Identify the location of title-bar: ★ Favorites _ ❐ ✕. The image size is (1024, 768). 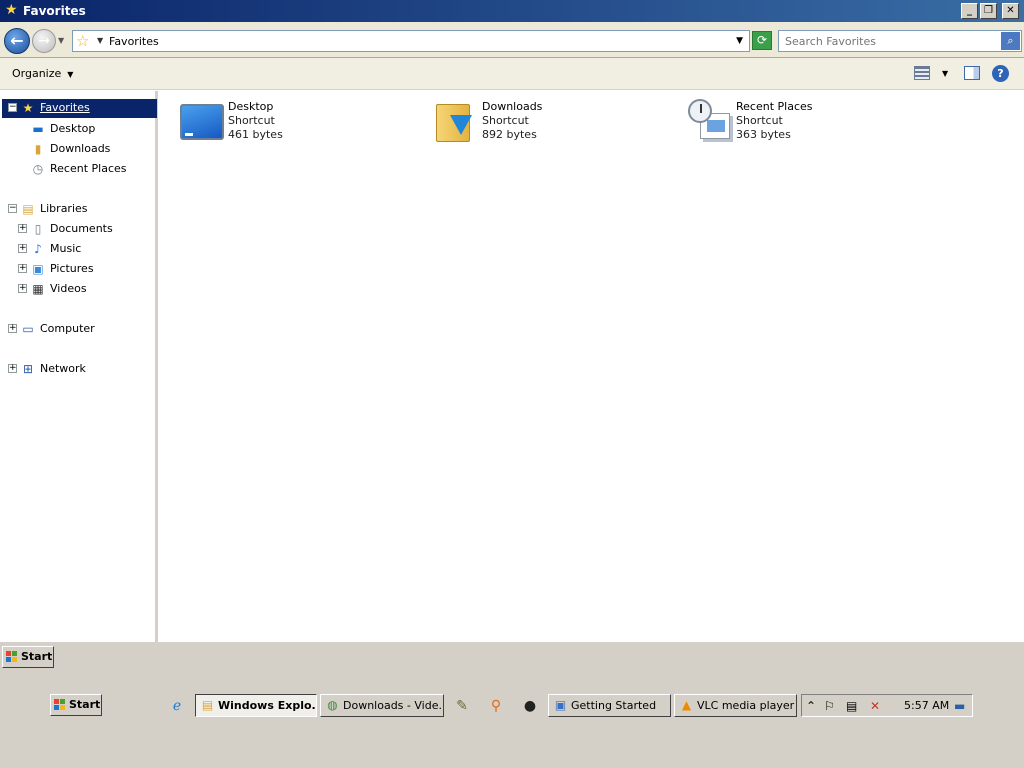
(512, 11).